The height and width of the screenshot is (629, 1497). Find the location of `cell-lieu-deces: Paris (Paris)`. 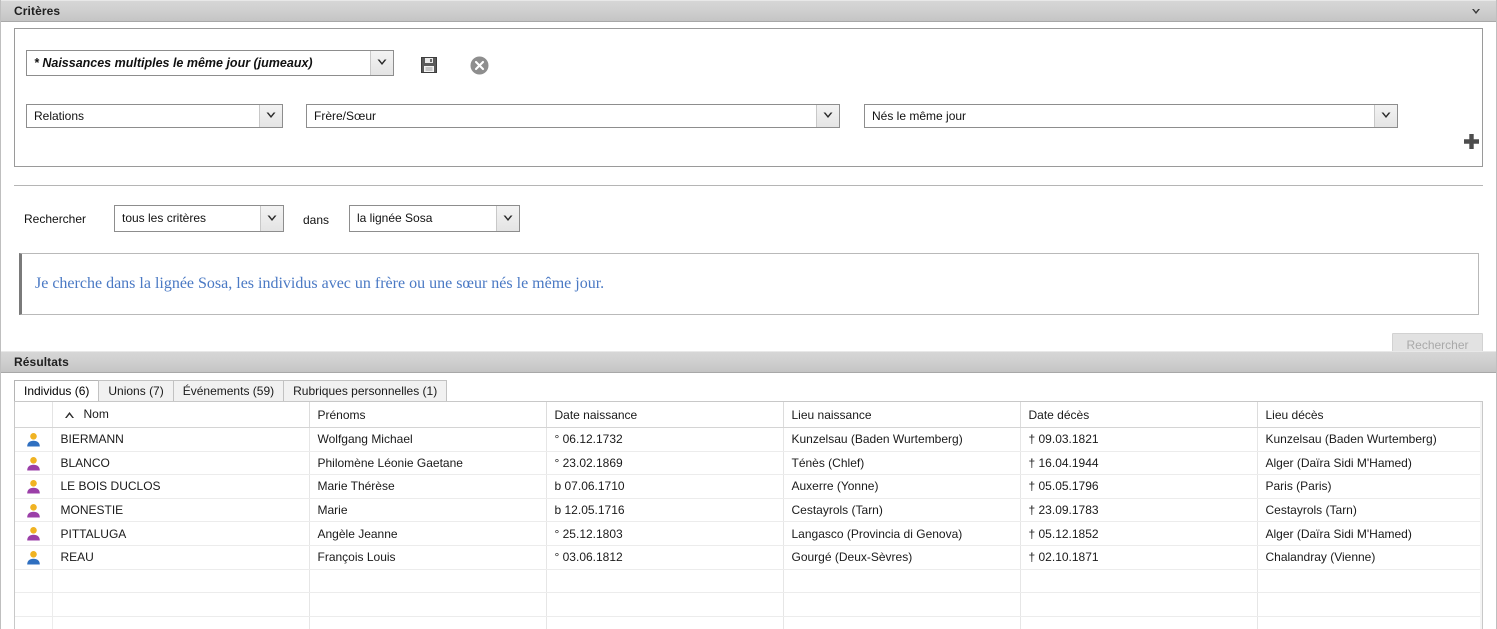

cell-lieu-deces: Paris (Paris) is located at coordinates (1369, 486).